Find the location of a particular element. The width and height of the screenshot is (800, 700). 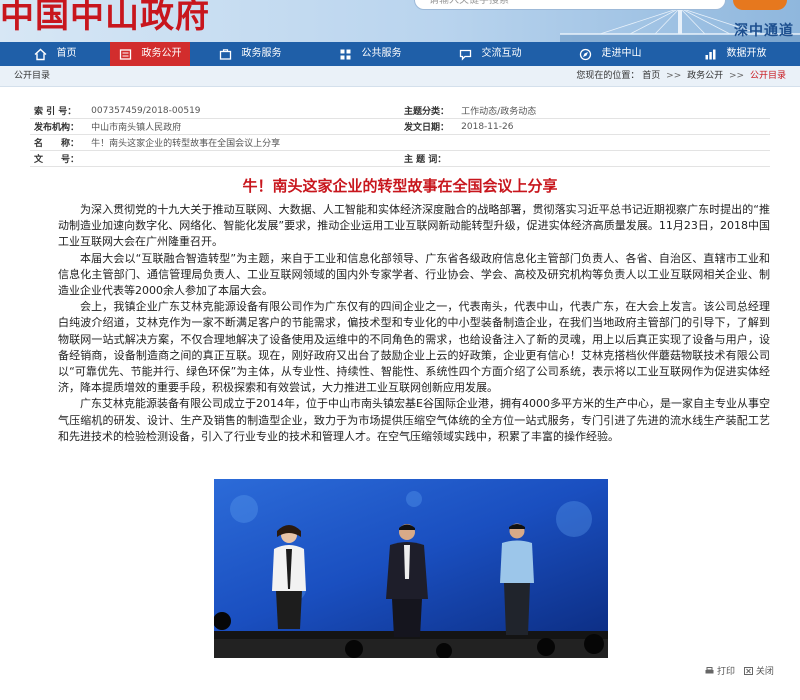

name-value: 牛！南头这家企业的转型故事在全国会议上分享 is located at coordinates (428, 142).